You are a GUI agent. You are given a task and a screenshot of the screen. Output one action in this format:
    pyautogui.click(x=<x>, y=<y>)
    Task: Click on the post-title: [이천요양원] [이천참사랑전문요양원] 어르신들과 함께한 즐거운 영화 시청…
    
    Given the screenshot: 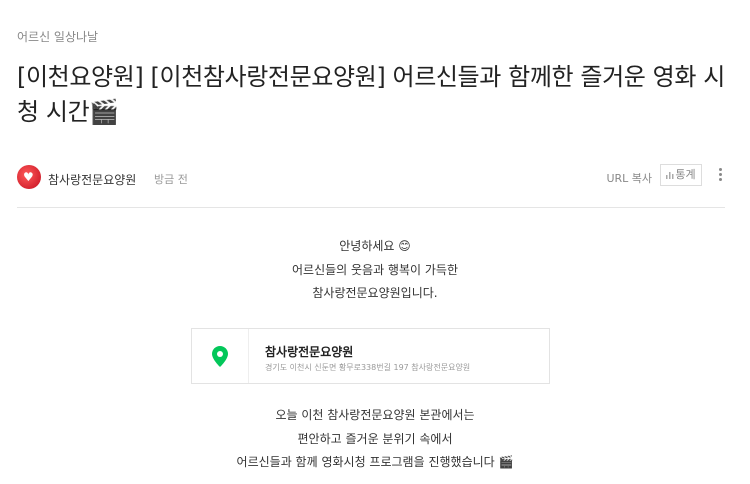 What is the action you would take?
    pyautogui.click(x=371, y=94)
    